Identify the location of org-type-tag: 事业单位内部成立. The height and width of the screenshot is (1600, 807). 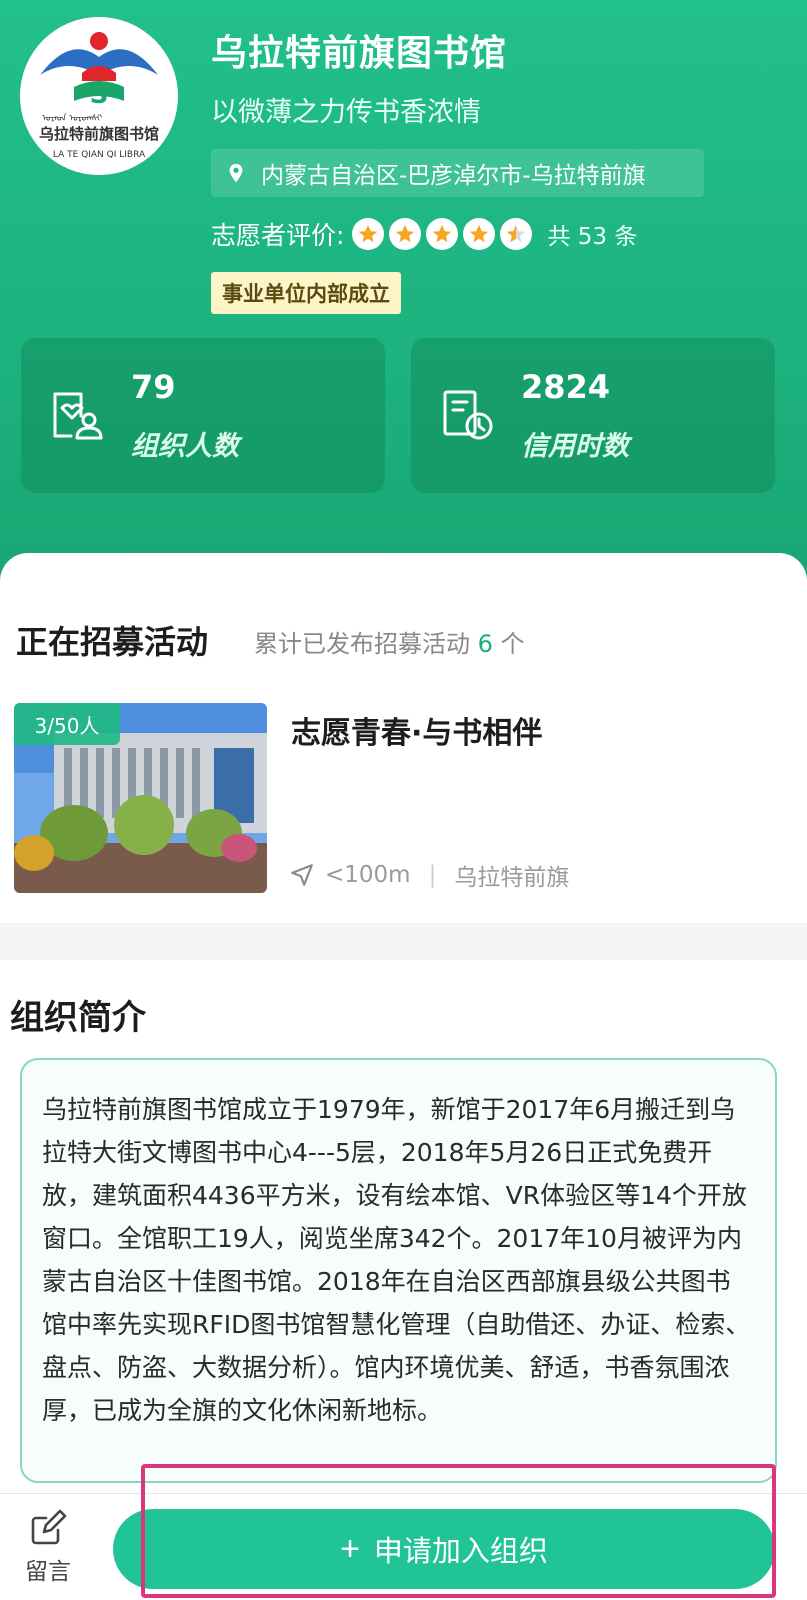
(306, 293).